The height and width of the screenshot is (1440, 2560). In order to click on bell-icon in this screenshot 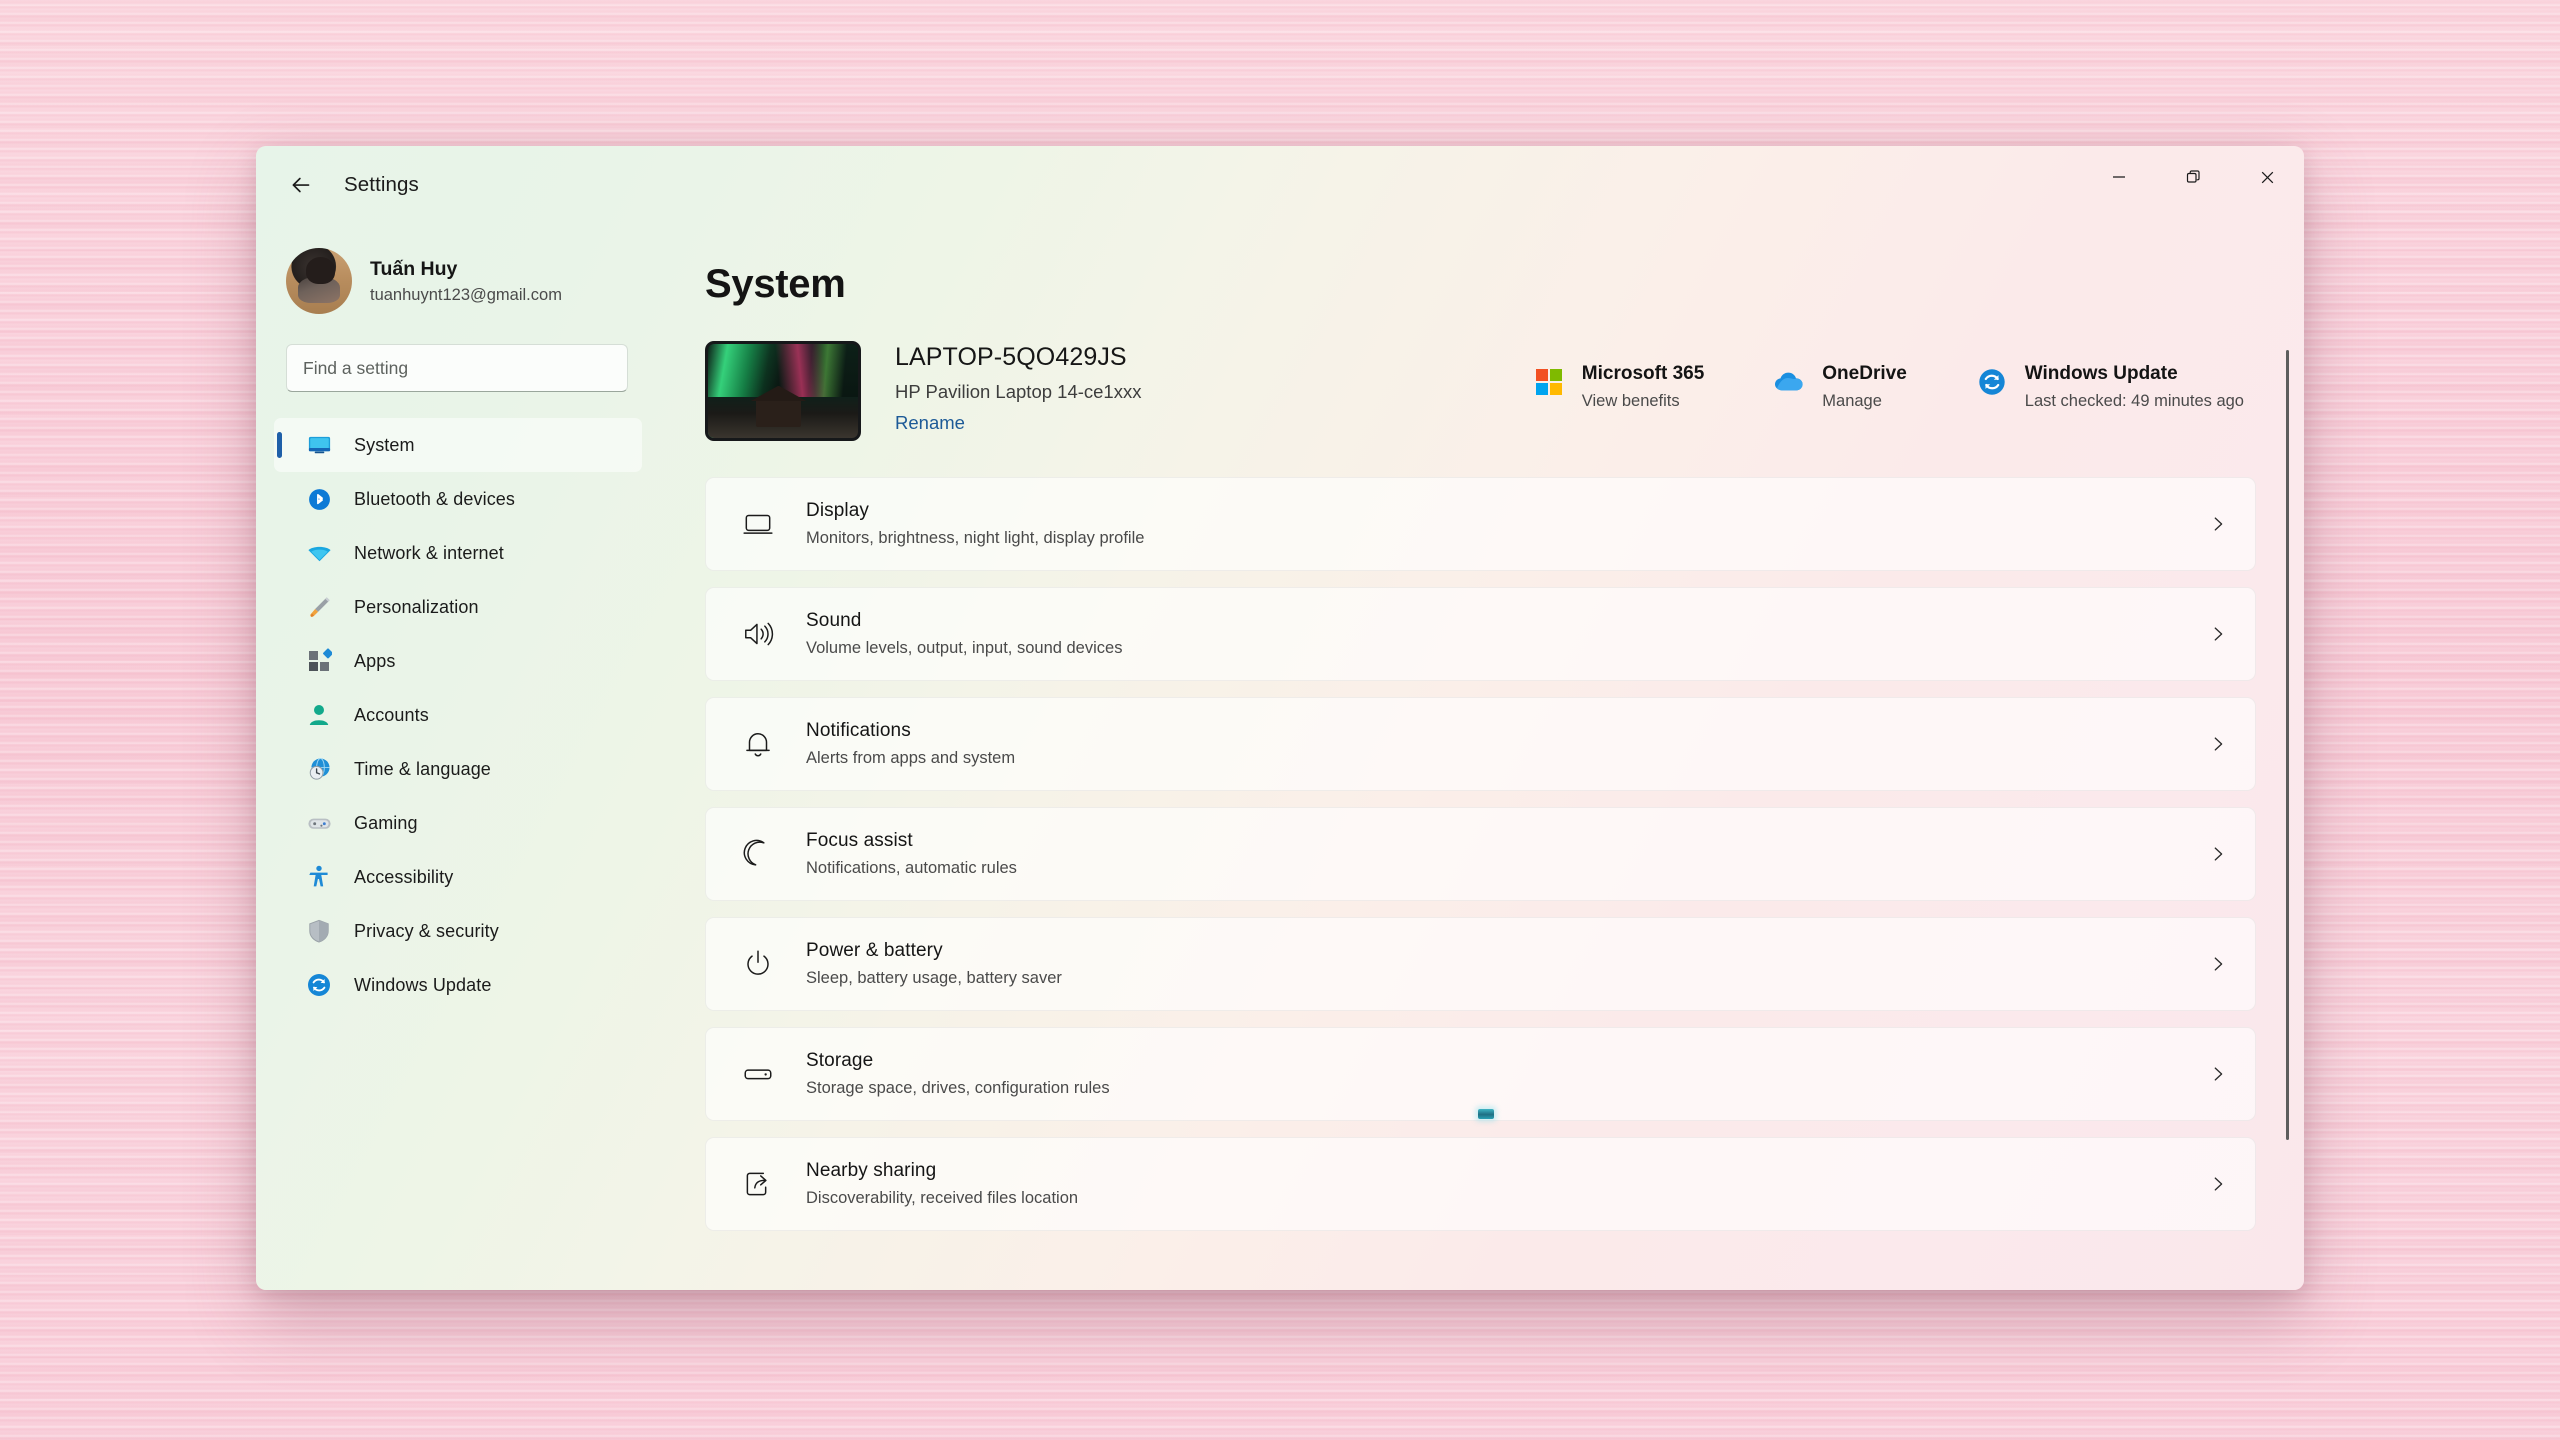, I will do `click(758, 744)`.